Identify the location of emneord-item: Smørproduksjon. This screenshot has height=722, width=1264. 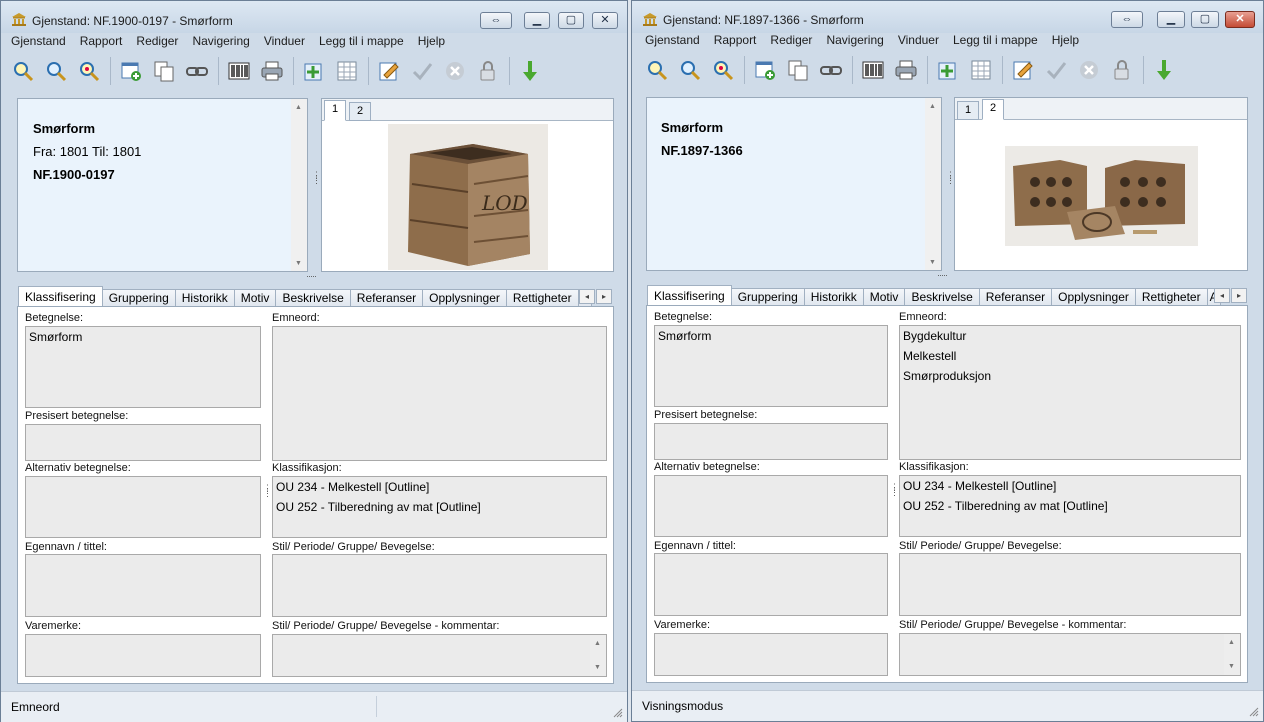
(1070, 376).